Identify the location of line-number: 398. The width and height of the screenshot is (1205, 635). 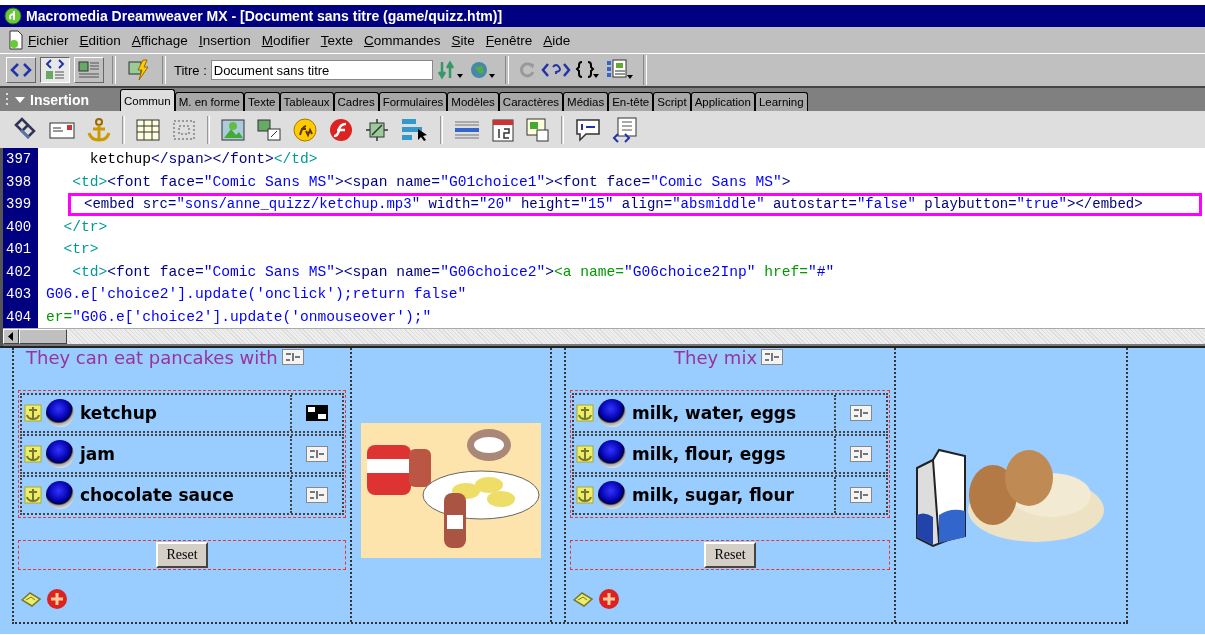
(20, 181).